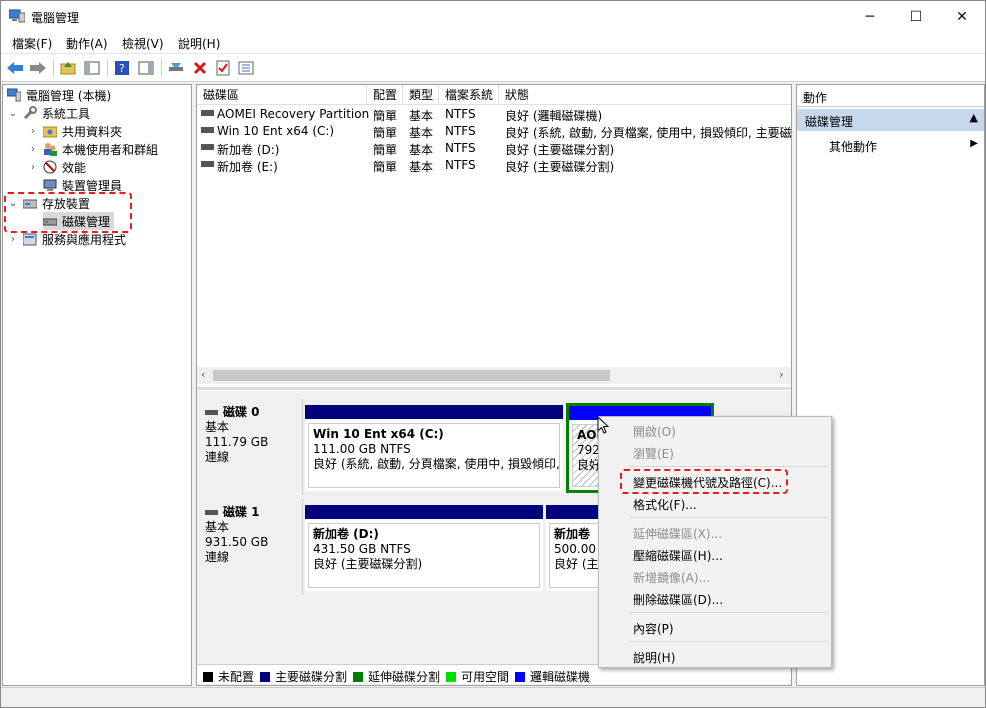  I want to click on menu-action: 動作(A), so click(87, 43).